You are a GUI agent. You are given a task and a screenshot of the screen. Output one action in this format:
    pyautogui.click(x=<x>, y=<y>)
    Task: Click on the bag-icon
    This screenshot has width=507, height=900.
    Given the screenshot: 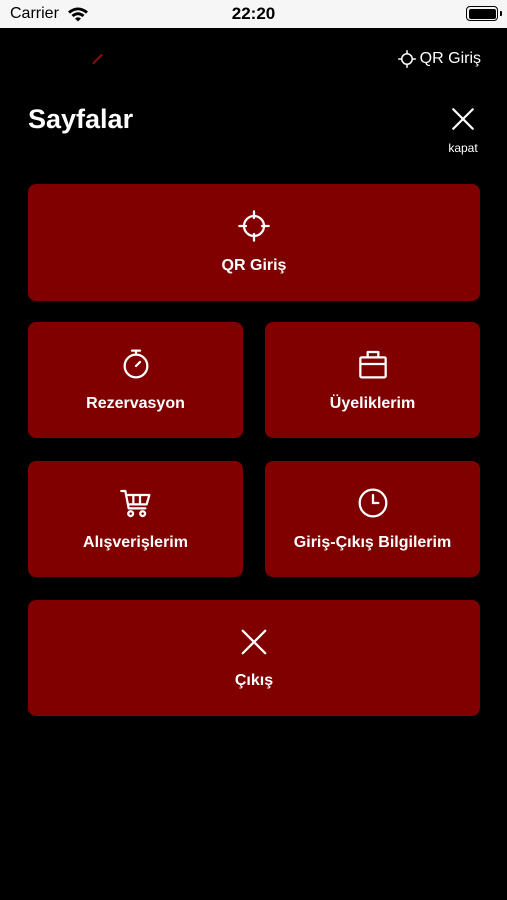 What is the action you would take?
    pyautogui.click(x=373, y=366)
    